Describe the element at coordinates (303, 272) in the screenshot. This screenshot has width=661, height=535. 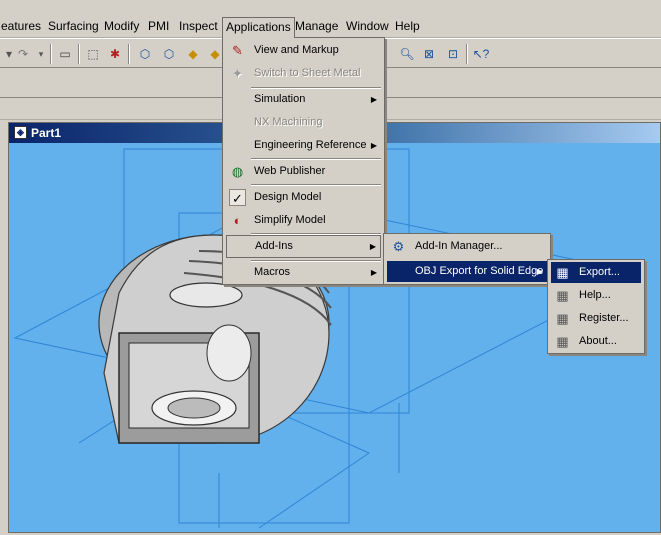
I see `menu-item-macros: Macros ▶` at that location.